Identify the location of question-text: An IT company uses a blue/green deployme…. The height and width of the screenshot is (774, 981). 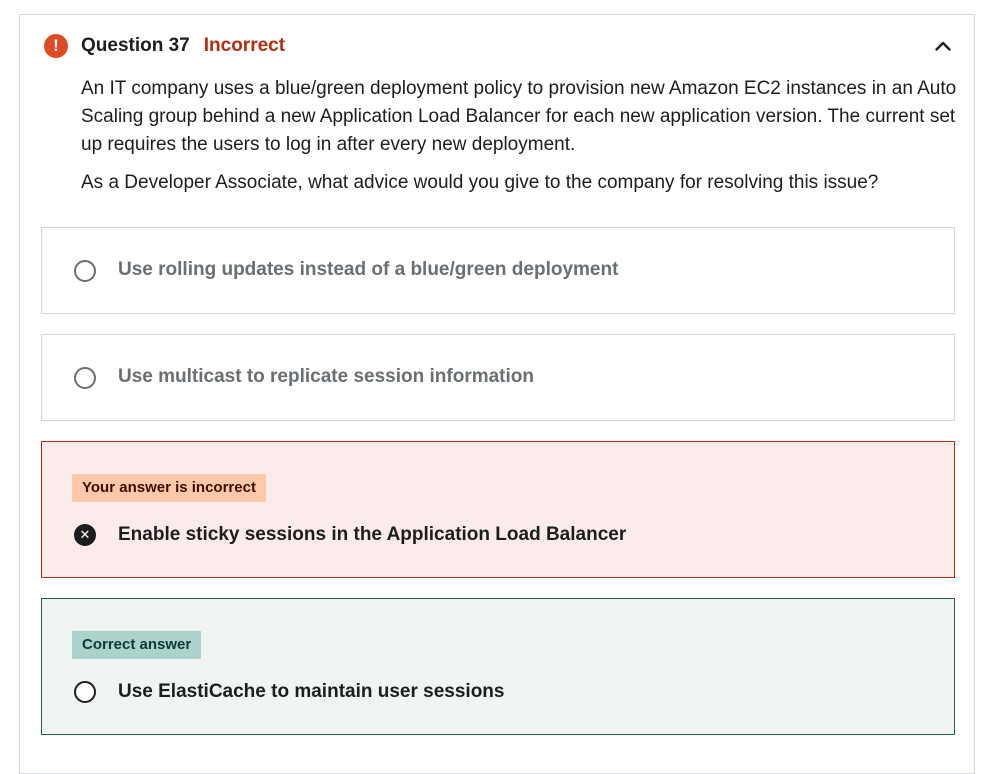
(521, 136).